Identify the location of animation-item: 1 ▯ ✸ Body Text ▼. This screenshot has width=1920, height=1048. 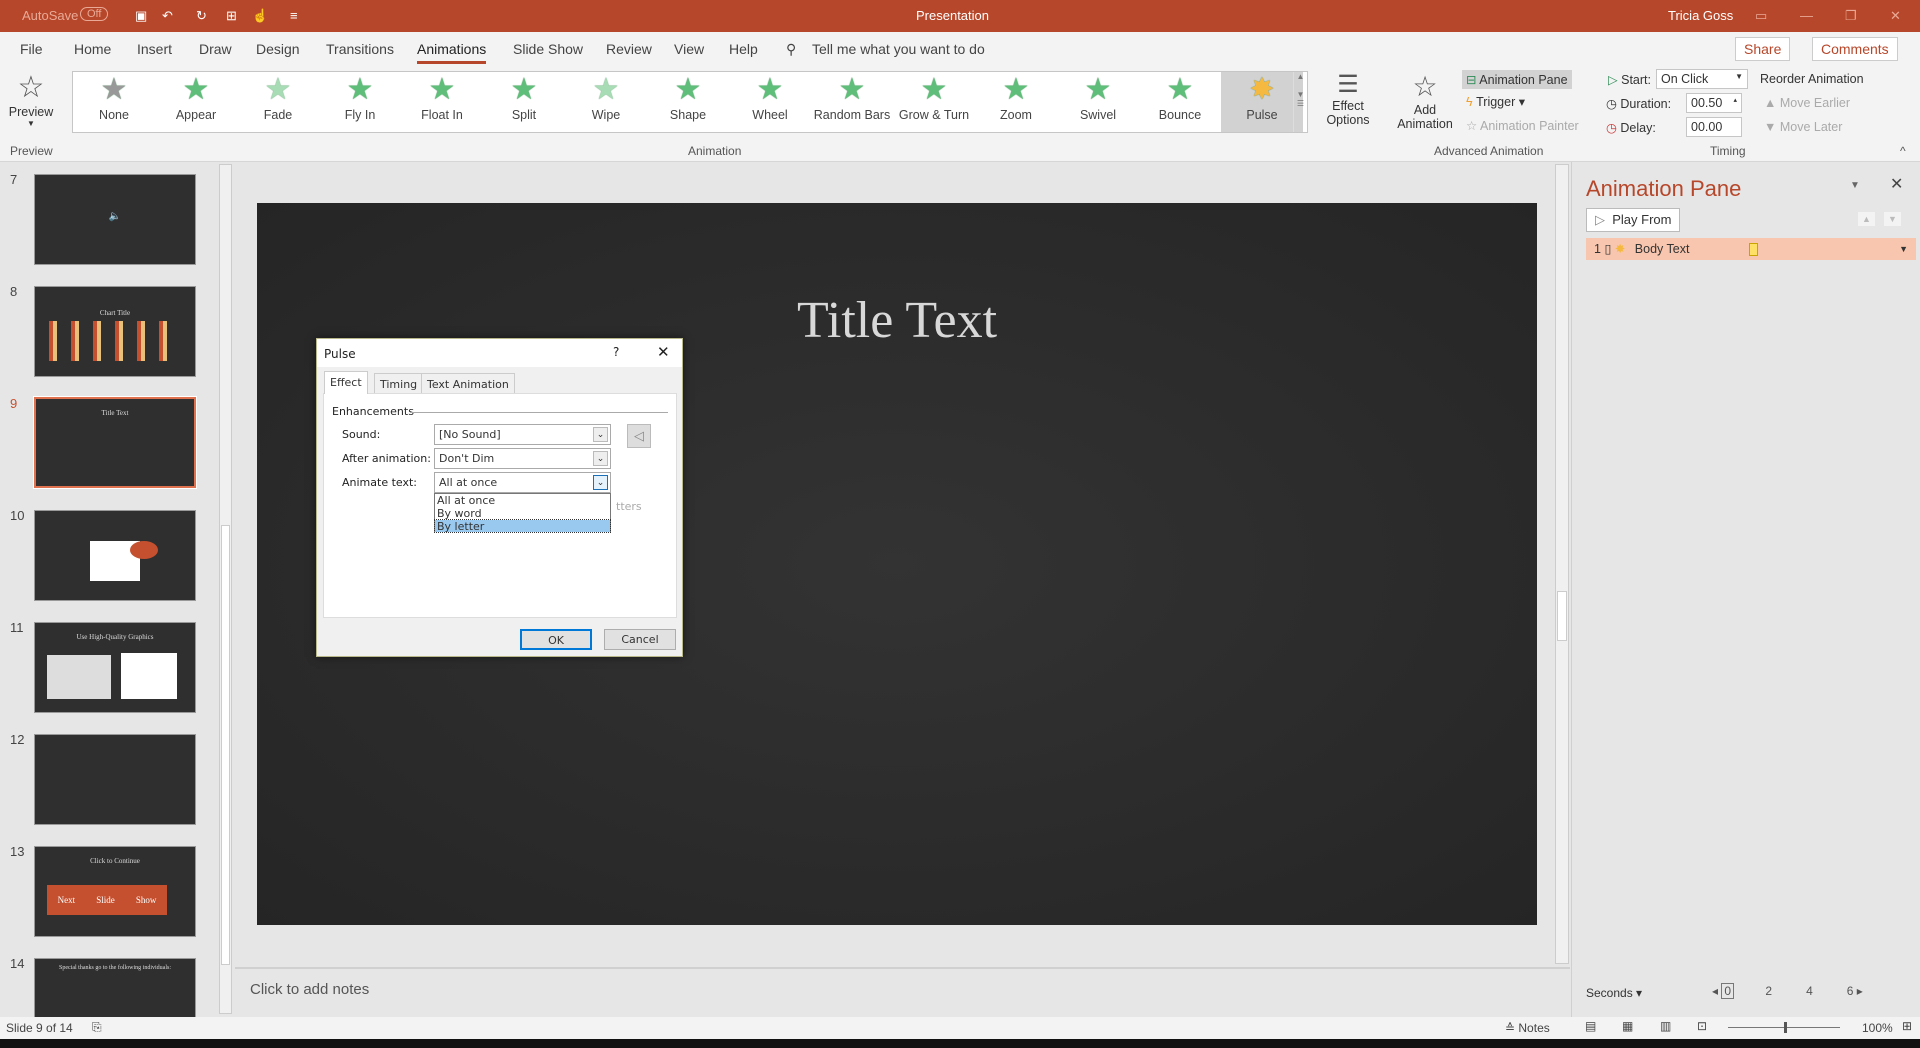
(1751, 249).